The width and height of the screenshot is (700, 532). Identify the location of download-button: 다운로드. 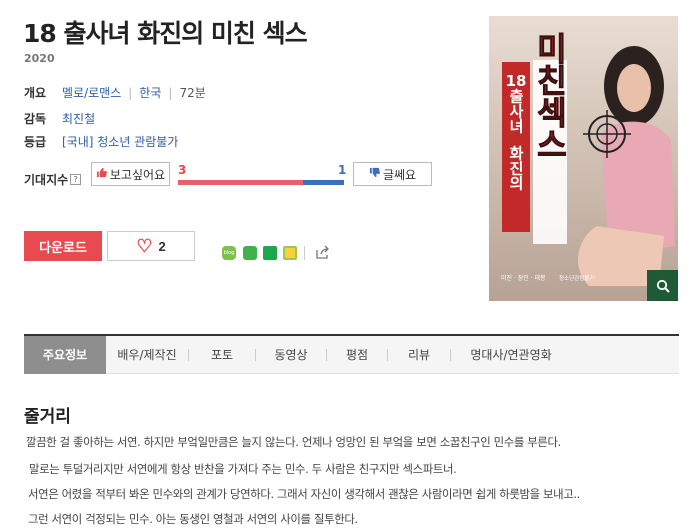
(63, 246).